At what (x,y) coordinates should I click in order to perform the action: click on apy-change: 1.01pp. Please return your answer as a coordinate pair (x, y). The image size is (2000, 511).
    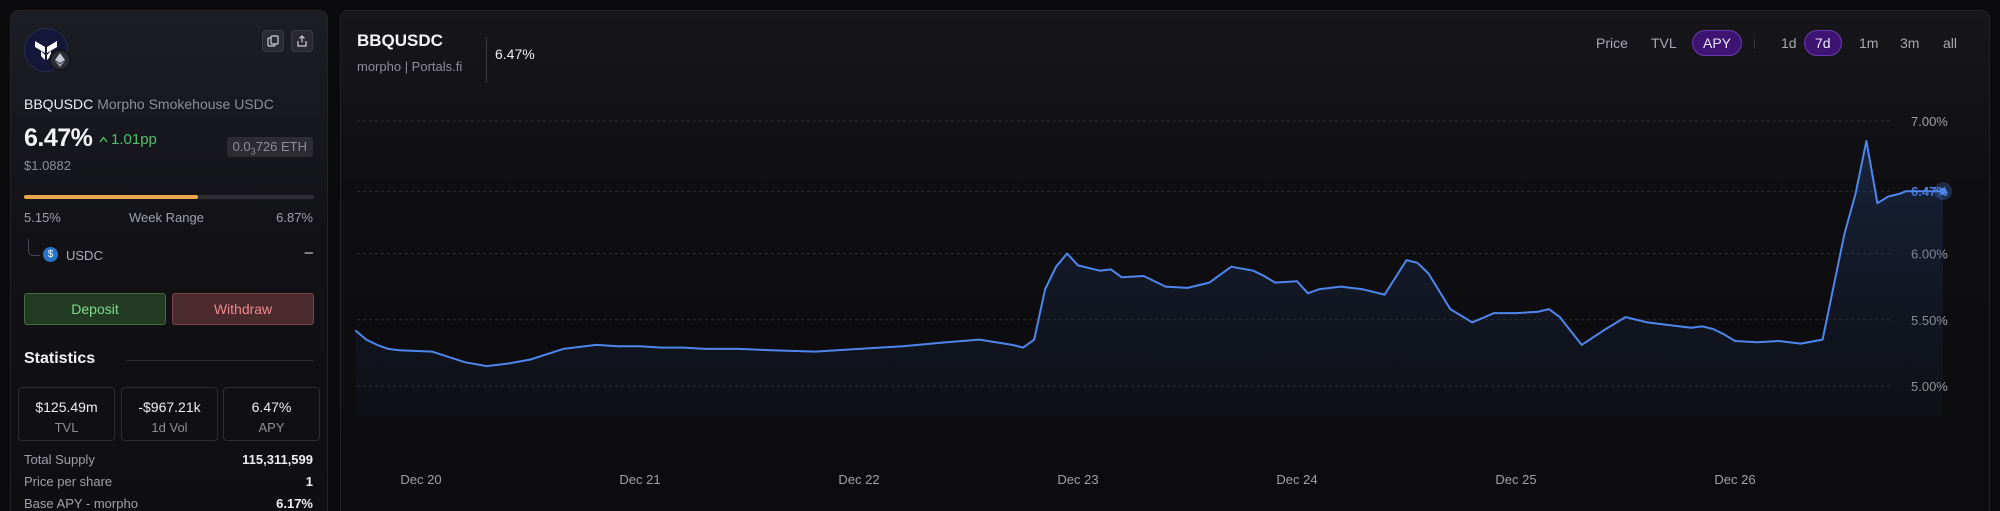
    Looking at the image, I should click on (128, 139).